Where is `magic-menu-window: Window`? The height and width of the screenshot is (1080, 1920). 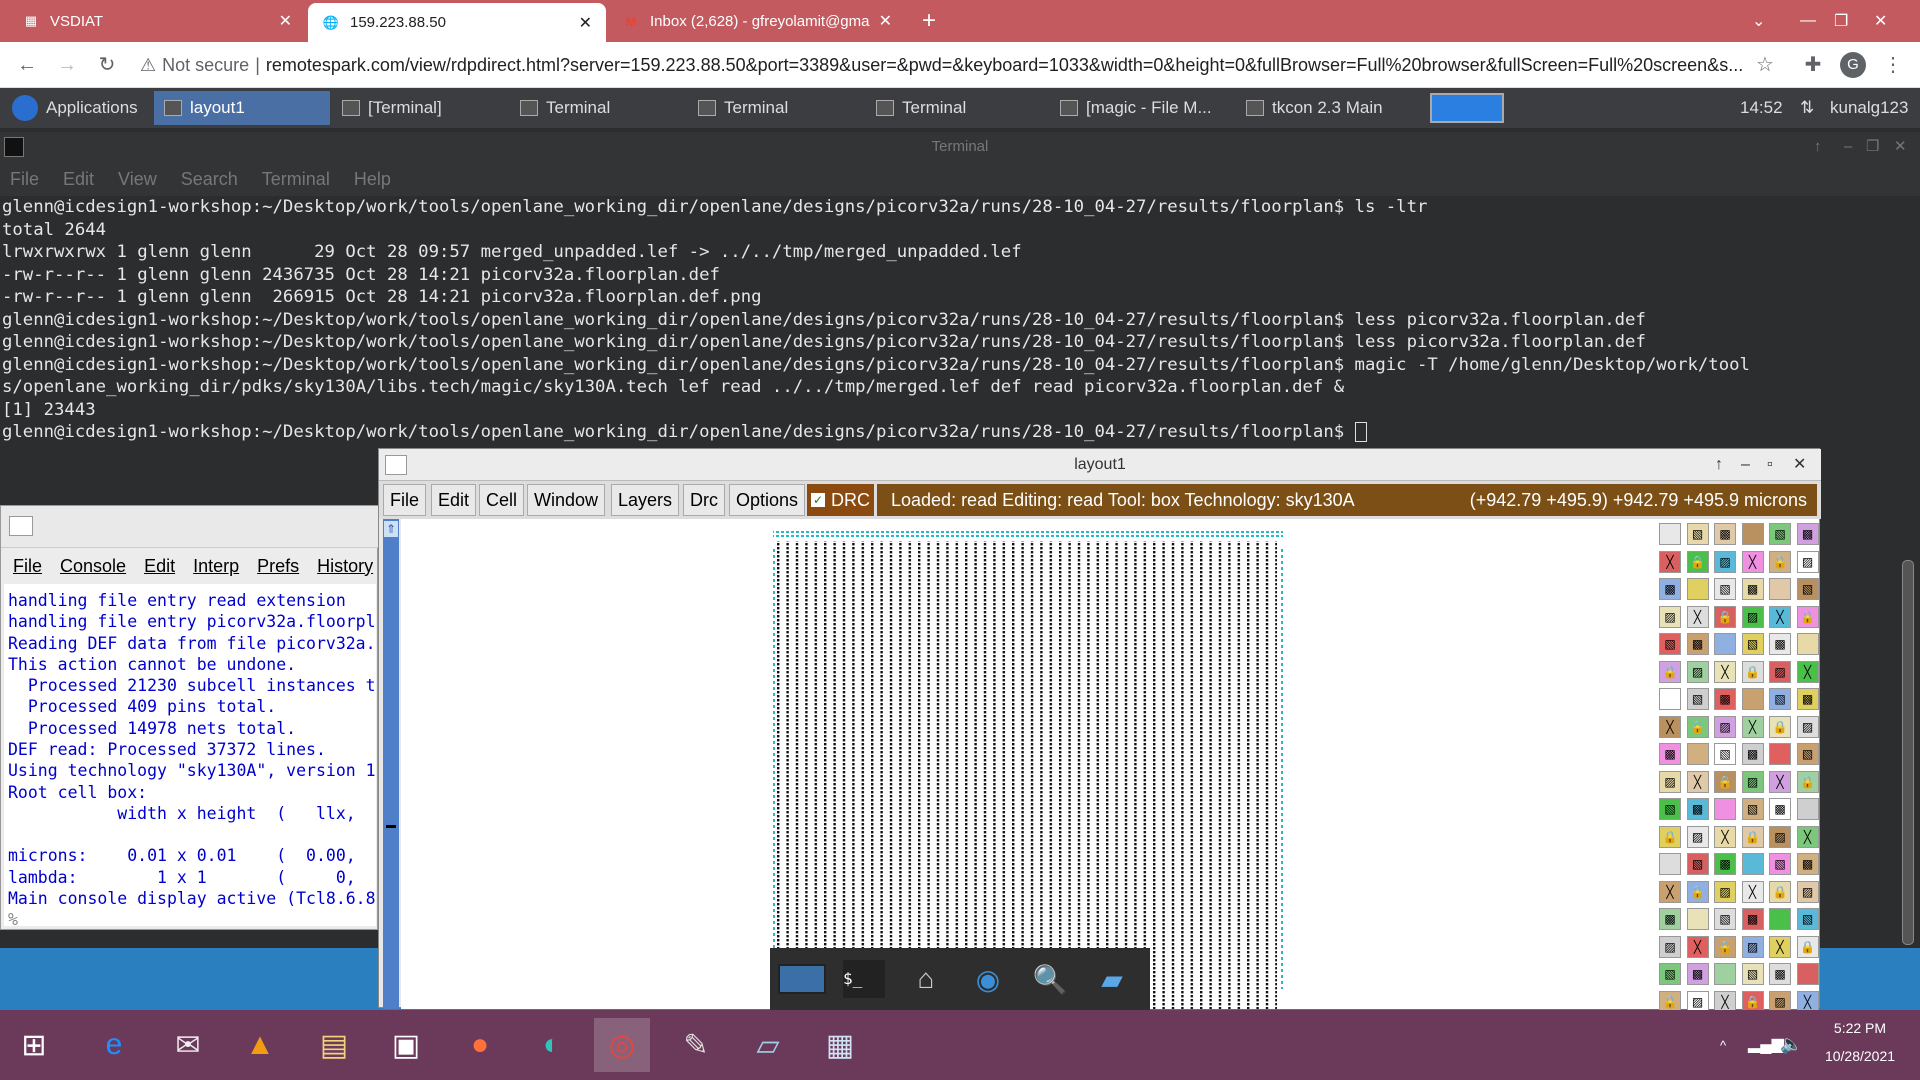 magic-menu-window: Window is located at coordinates (566, 500).